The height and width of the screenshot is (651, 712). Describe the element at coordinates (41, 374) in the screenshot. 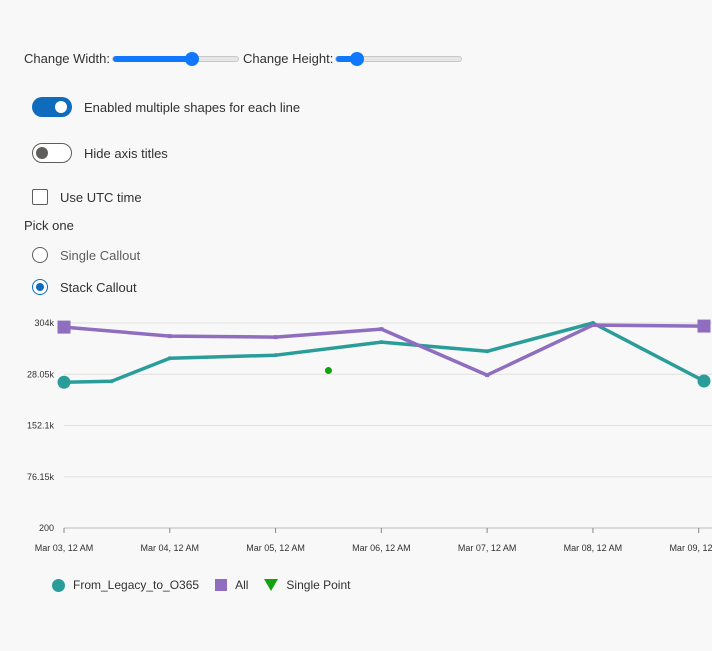

I see `y-tick-label: 28.05k` at that location.